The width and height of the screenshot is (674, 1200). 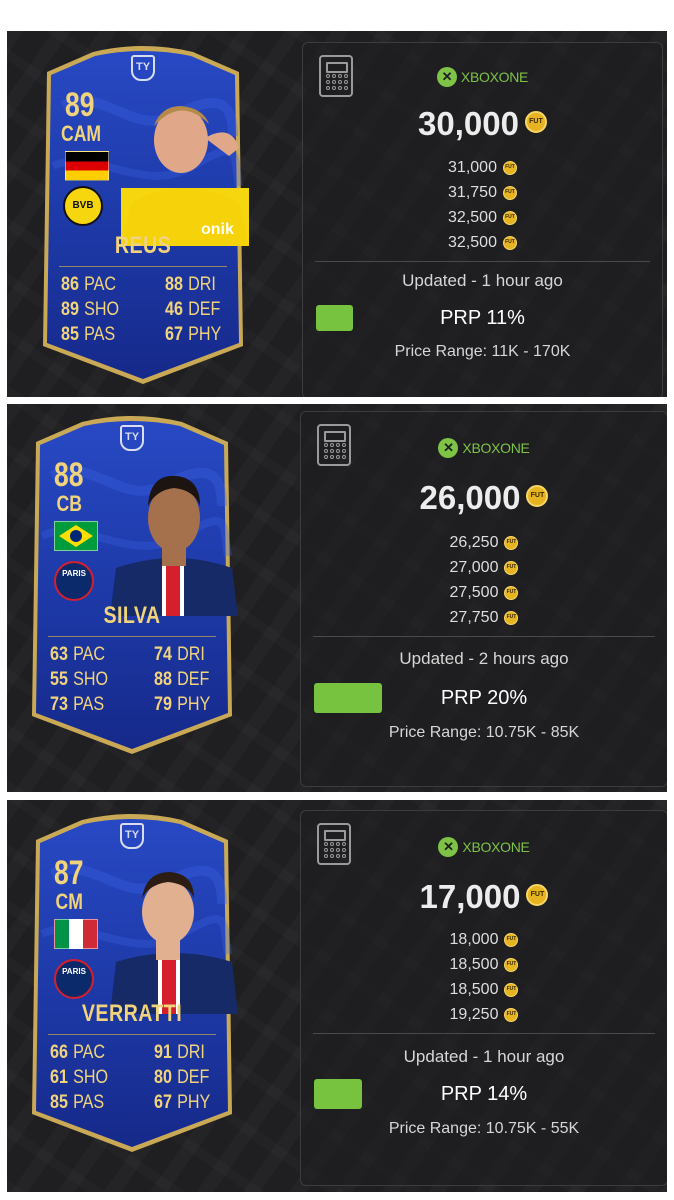 I want to click on stat-pac: 86 PAC, so click(x=89, y=284).